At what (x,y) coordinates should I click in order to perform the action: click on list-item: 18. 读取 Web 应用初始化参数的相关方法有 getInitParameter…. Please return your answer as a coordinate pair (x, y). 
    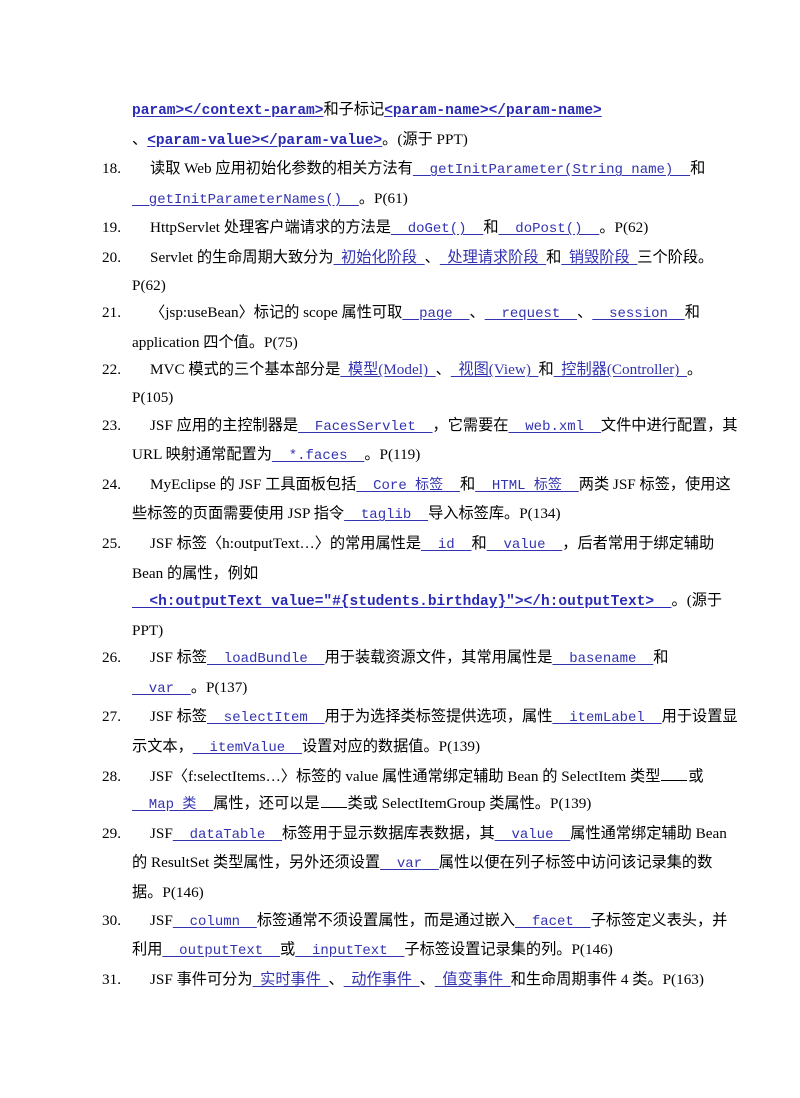
    Looking at the image, I should click on (400, 184).